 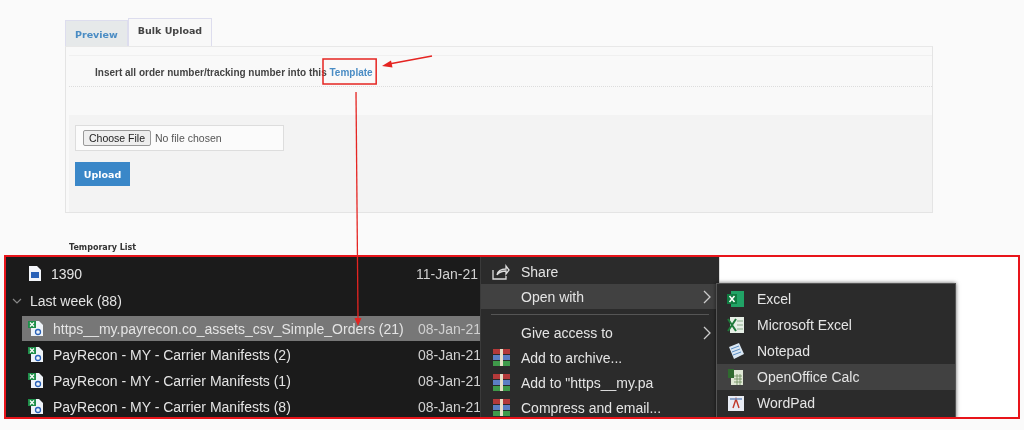 What do you see at coordinates (117, 138) in the screenshot?
I see `choose-file-button: Choose File` at bounding box center [117, 138].